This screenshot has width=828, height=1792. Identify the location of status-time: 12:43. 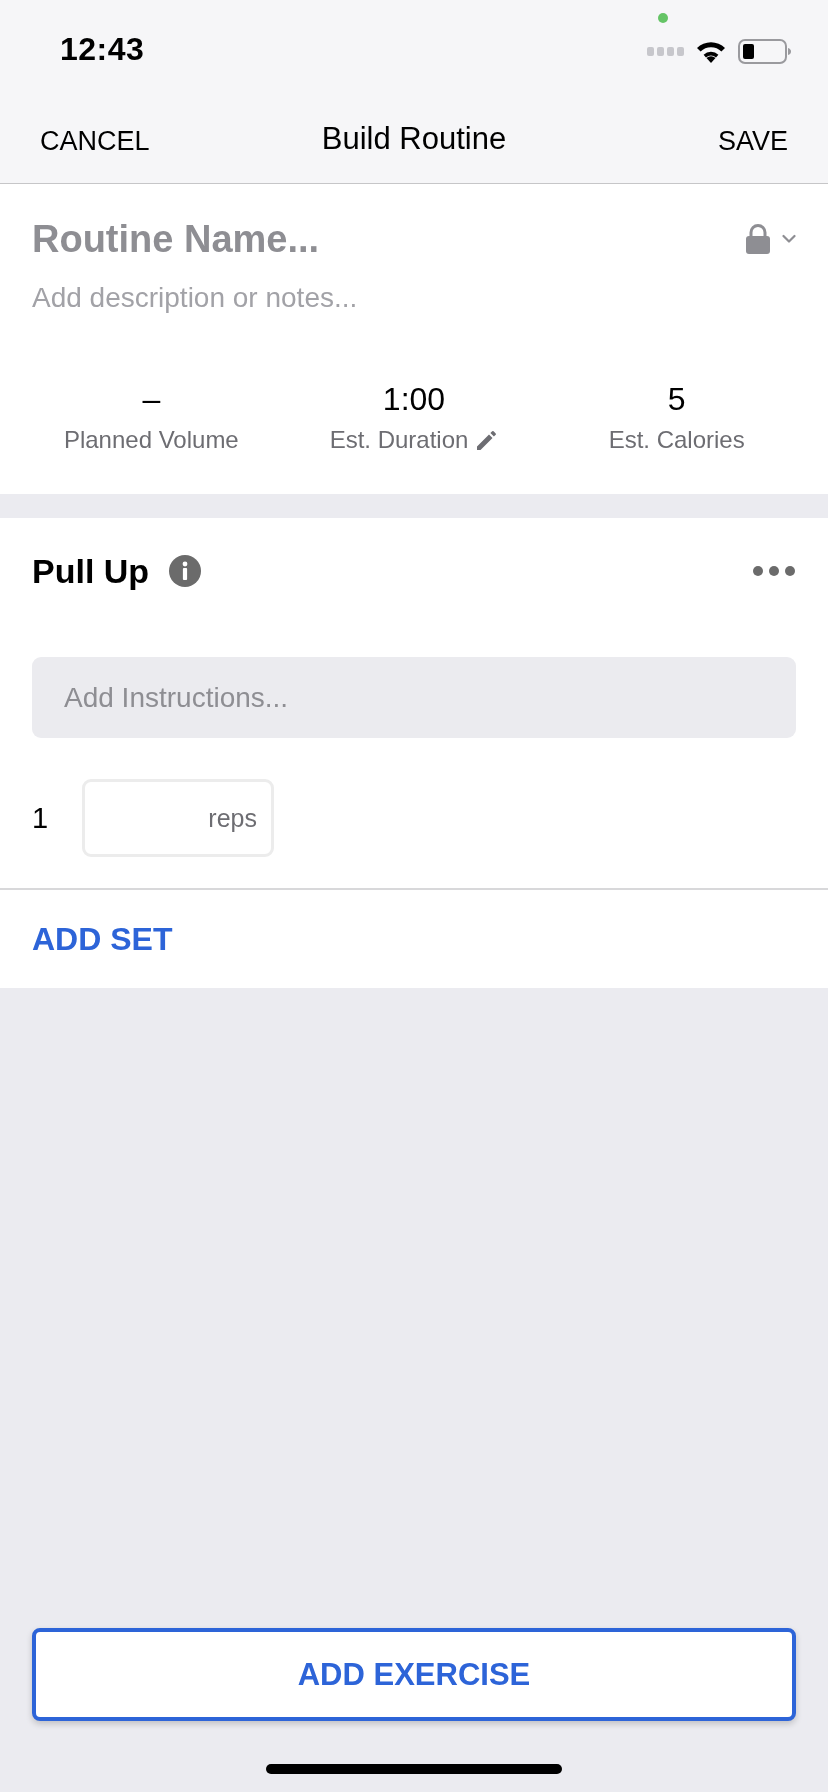
(102, 49).